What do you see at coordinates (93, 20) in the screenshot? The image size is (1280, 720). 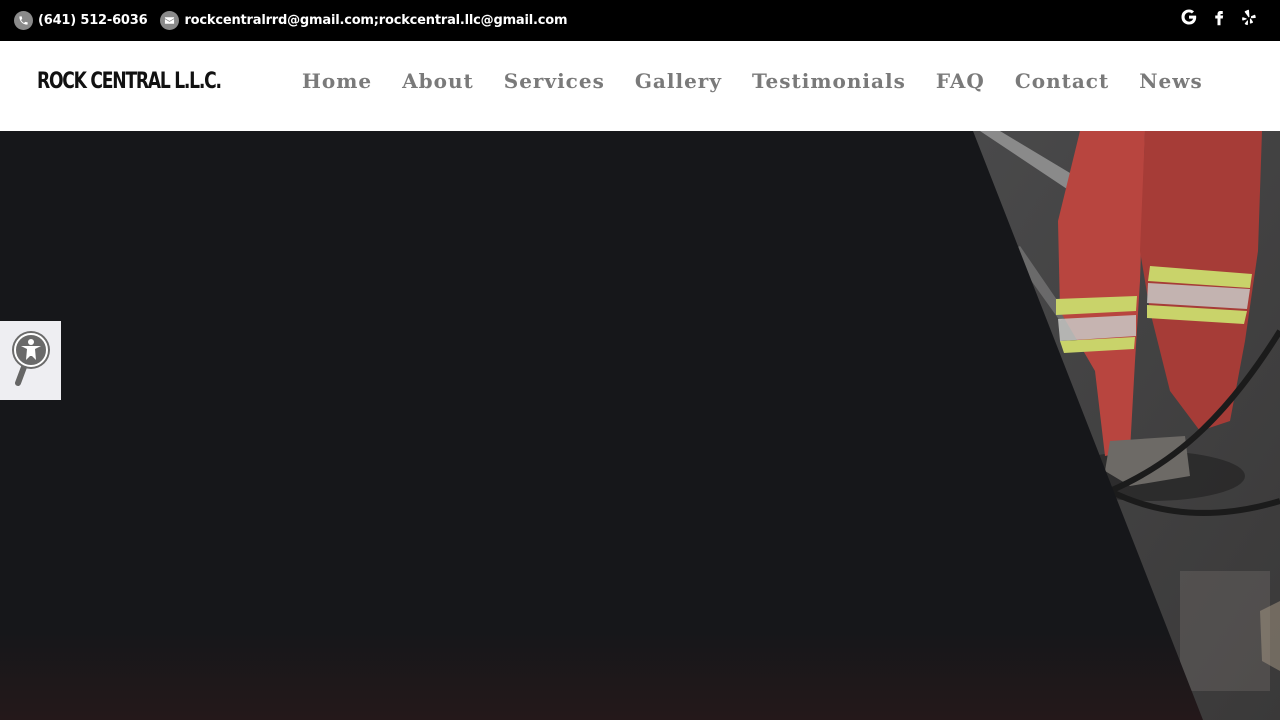 I see `phone-number: (641) 512-6036` at bounding box center [93, 20].